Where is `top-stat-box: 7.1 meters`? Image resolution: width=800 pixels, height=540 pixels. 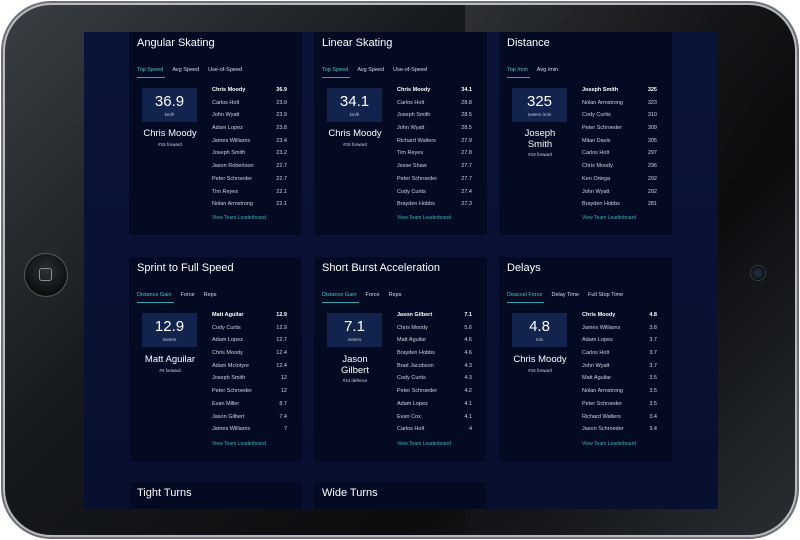
top-stat-box: 7.1 meters is located at coordinates (354, 330).